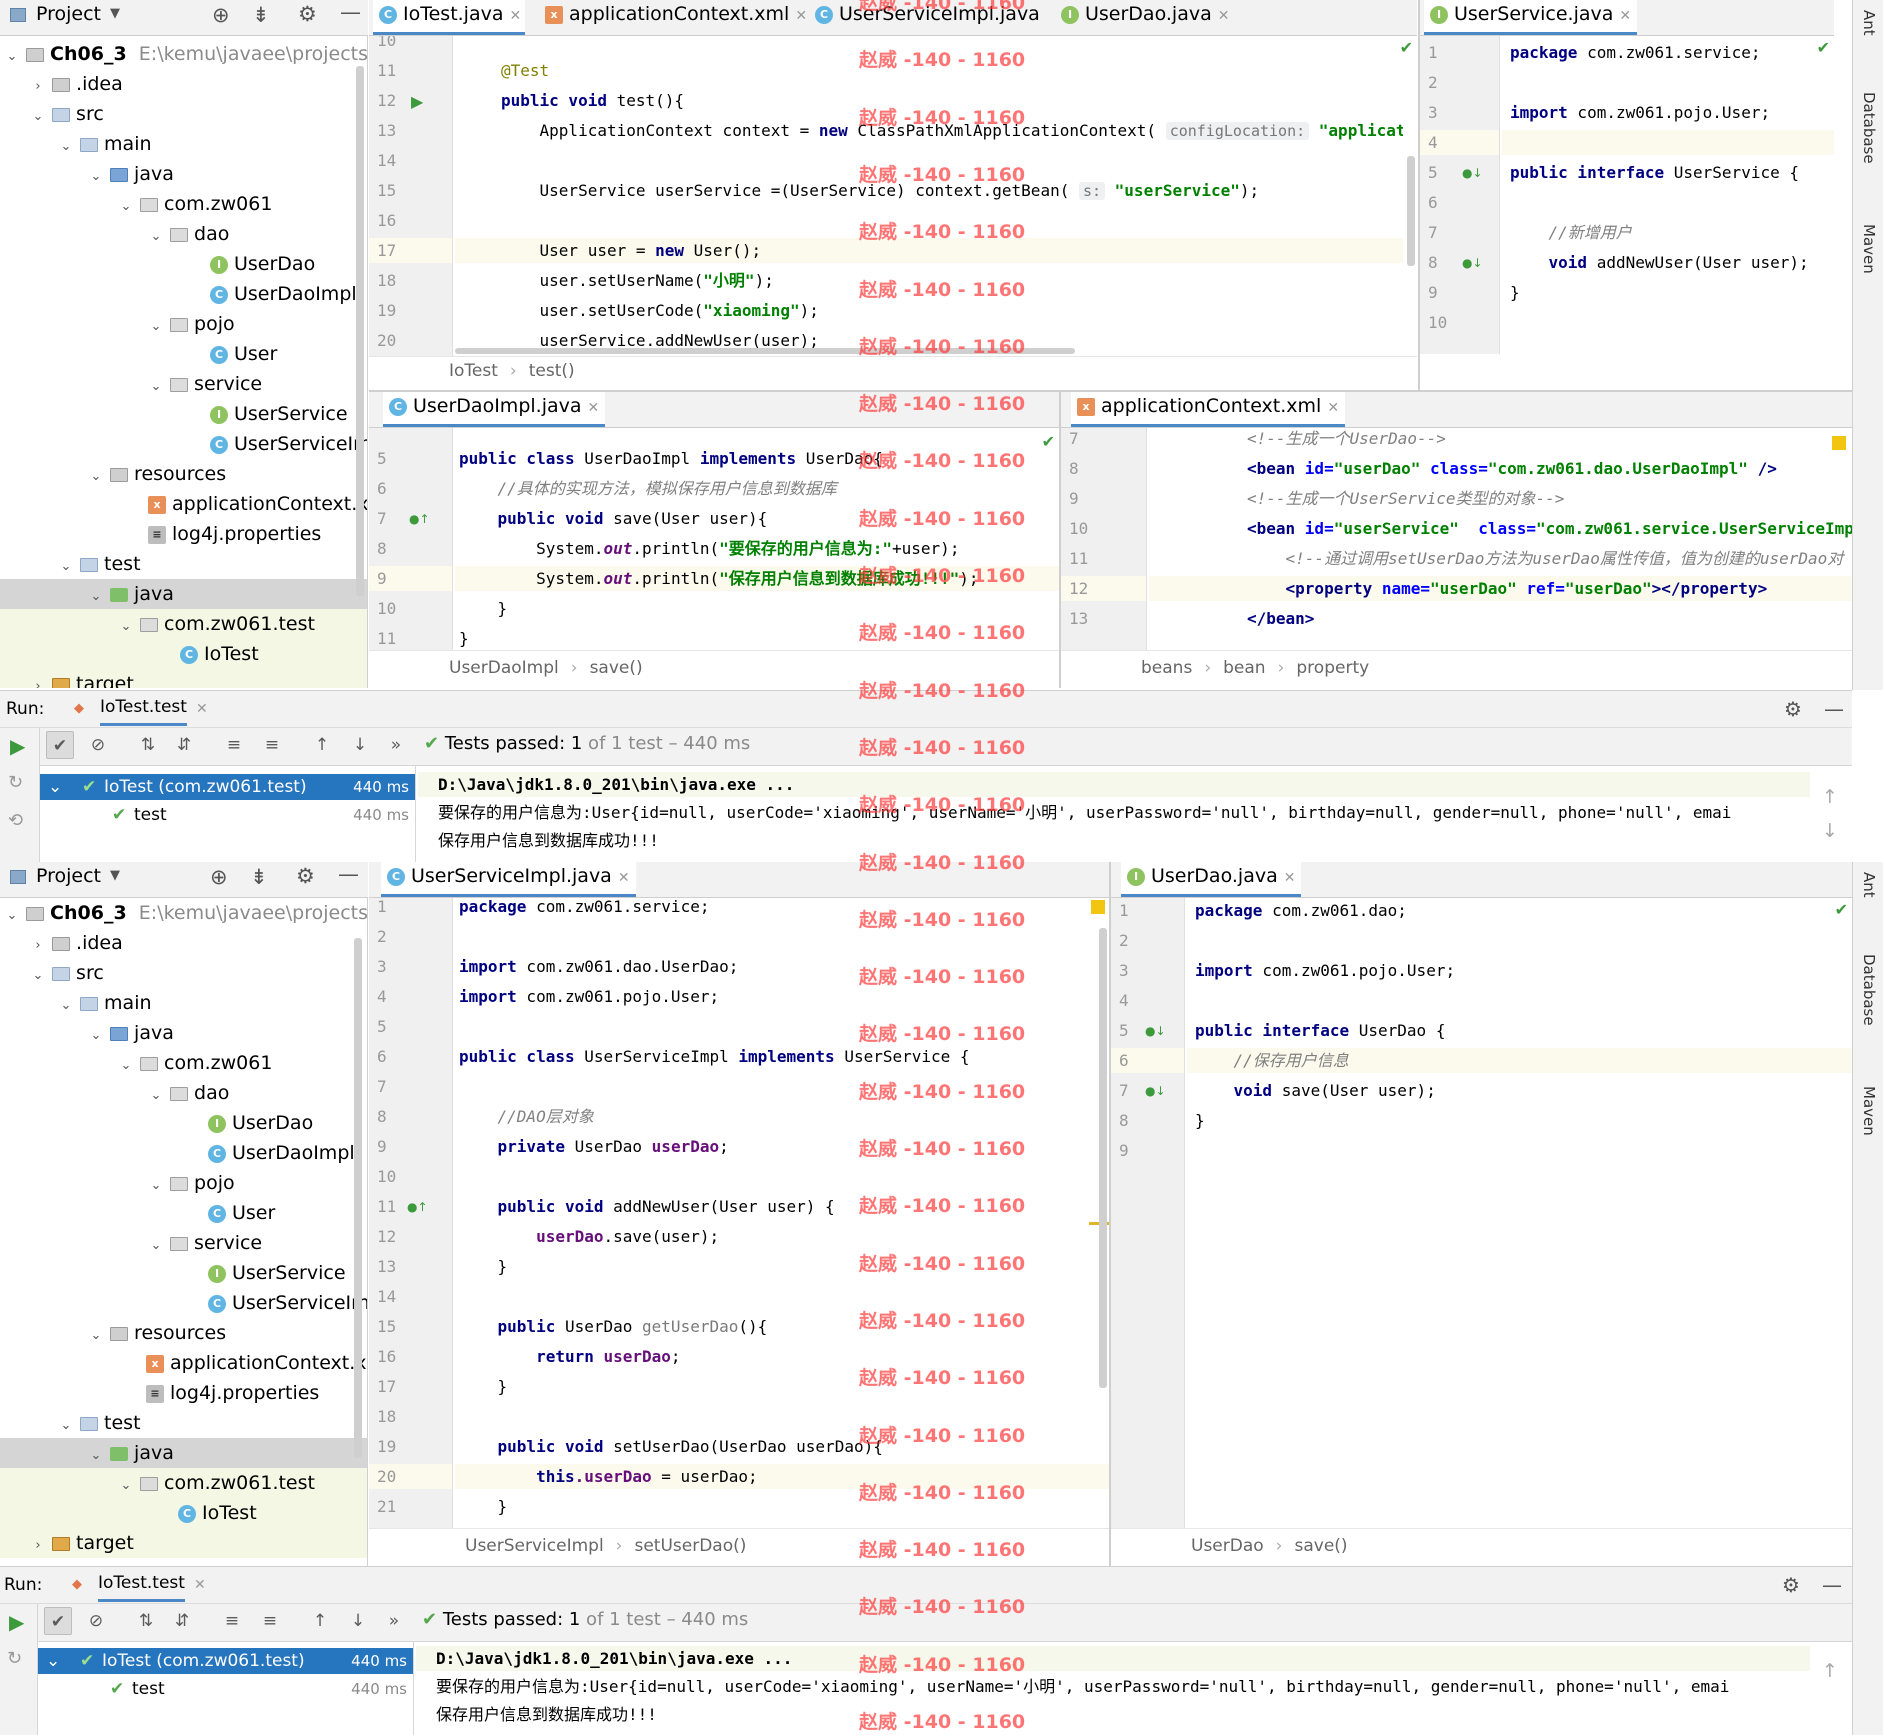  I want to click on tree-item-idea: › .idea, so click(183, 84).